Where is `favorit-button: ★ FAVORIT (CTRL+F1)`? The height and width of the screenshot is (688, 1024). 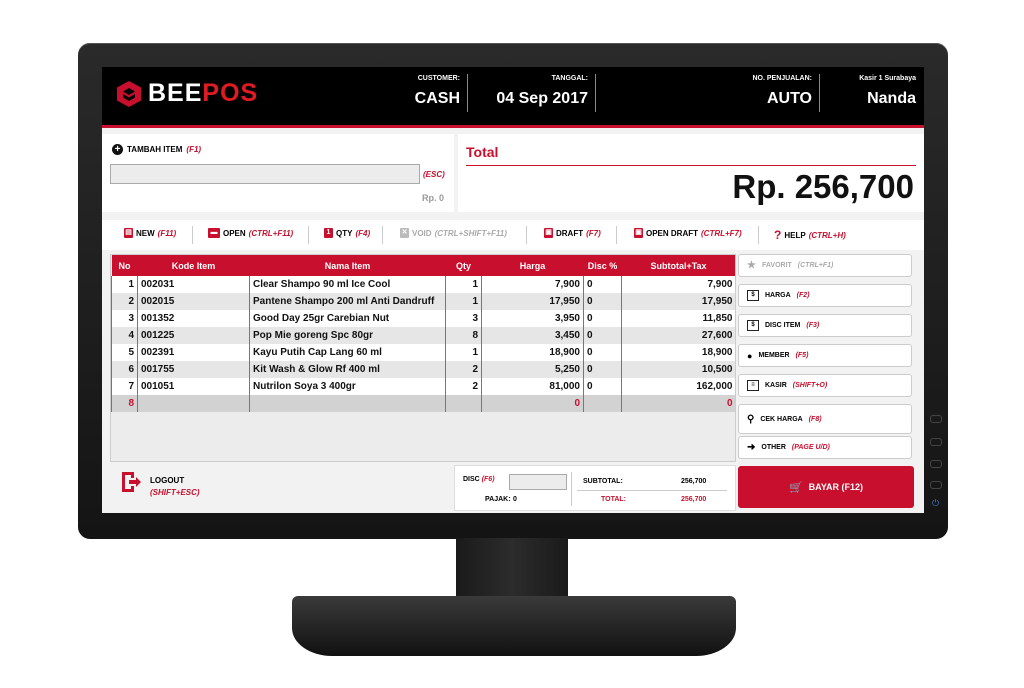 favorit-button: ★ FAVORIT (CTRL+F1) is located at coordinates (825, 265).